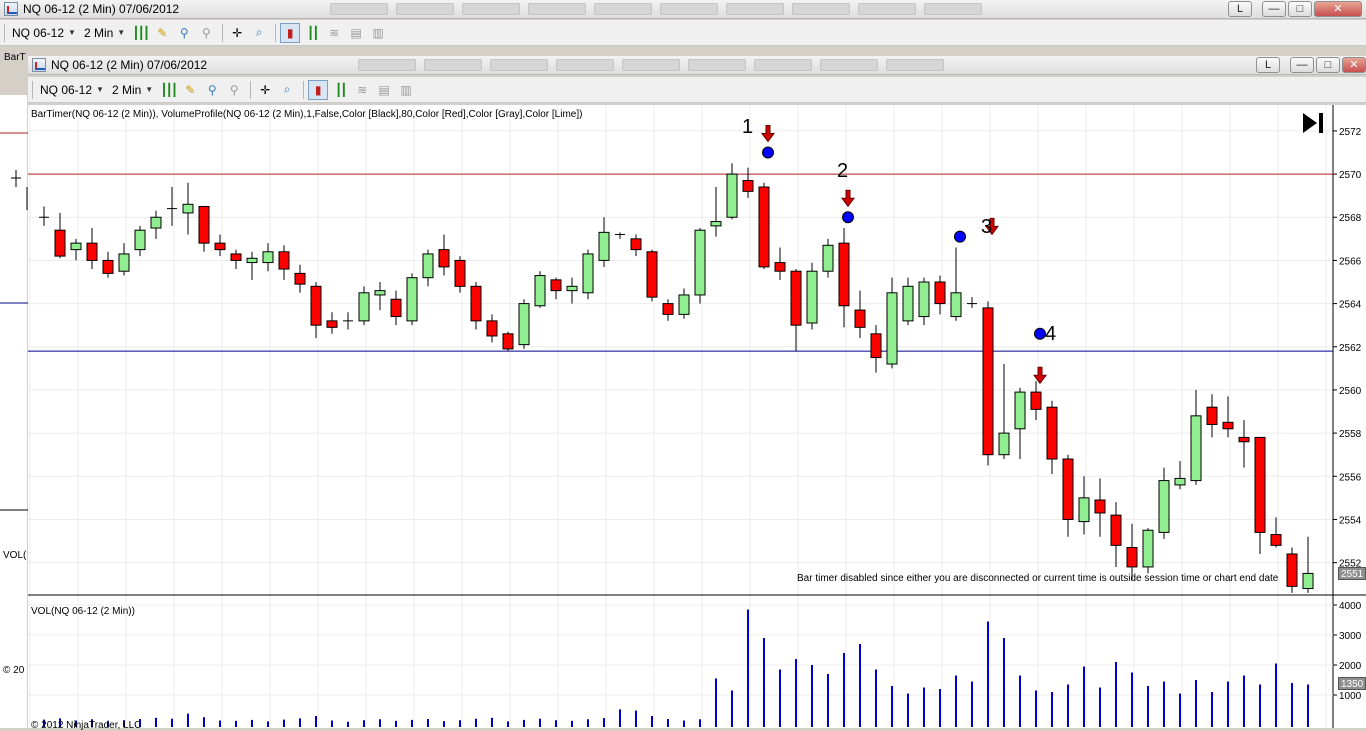 The image size is (1366, 731). Describe the element at coordinates (987, 227) in the screenshot. I see `annotation-3: 3` at that location.